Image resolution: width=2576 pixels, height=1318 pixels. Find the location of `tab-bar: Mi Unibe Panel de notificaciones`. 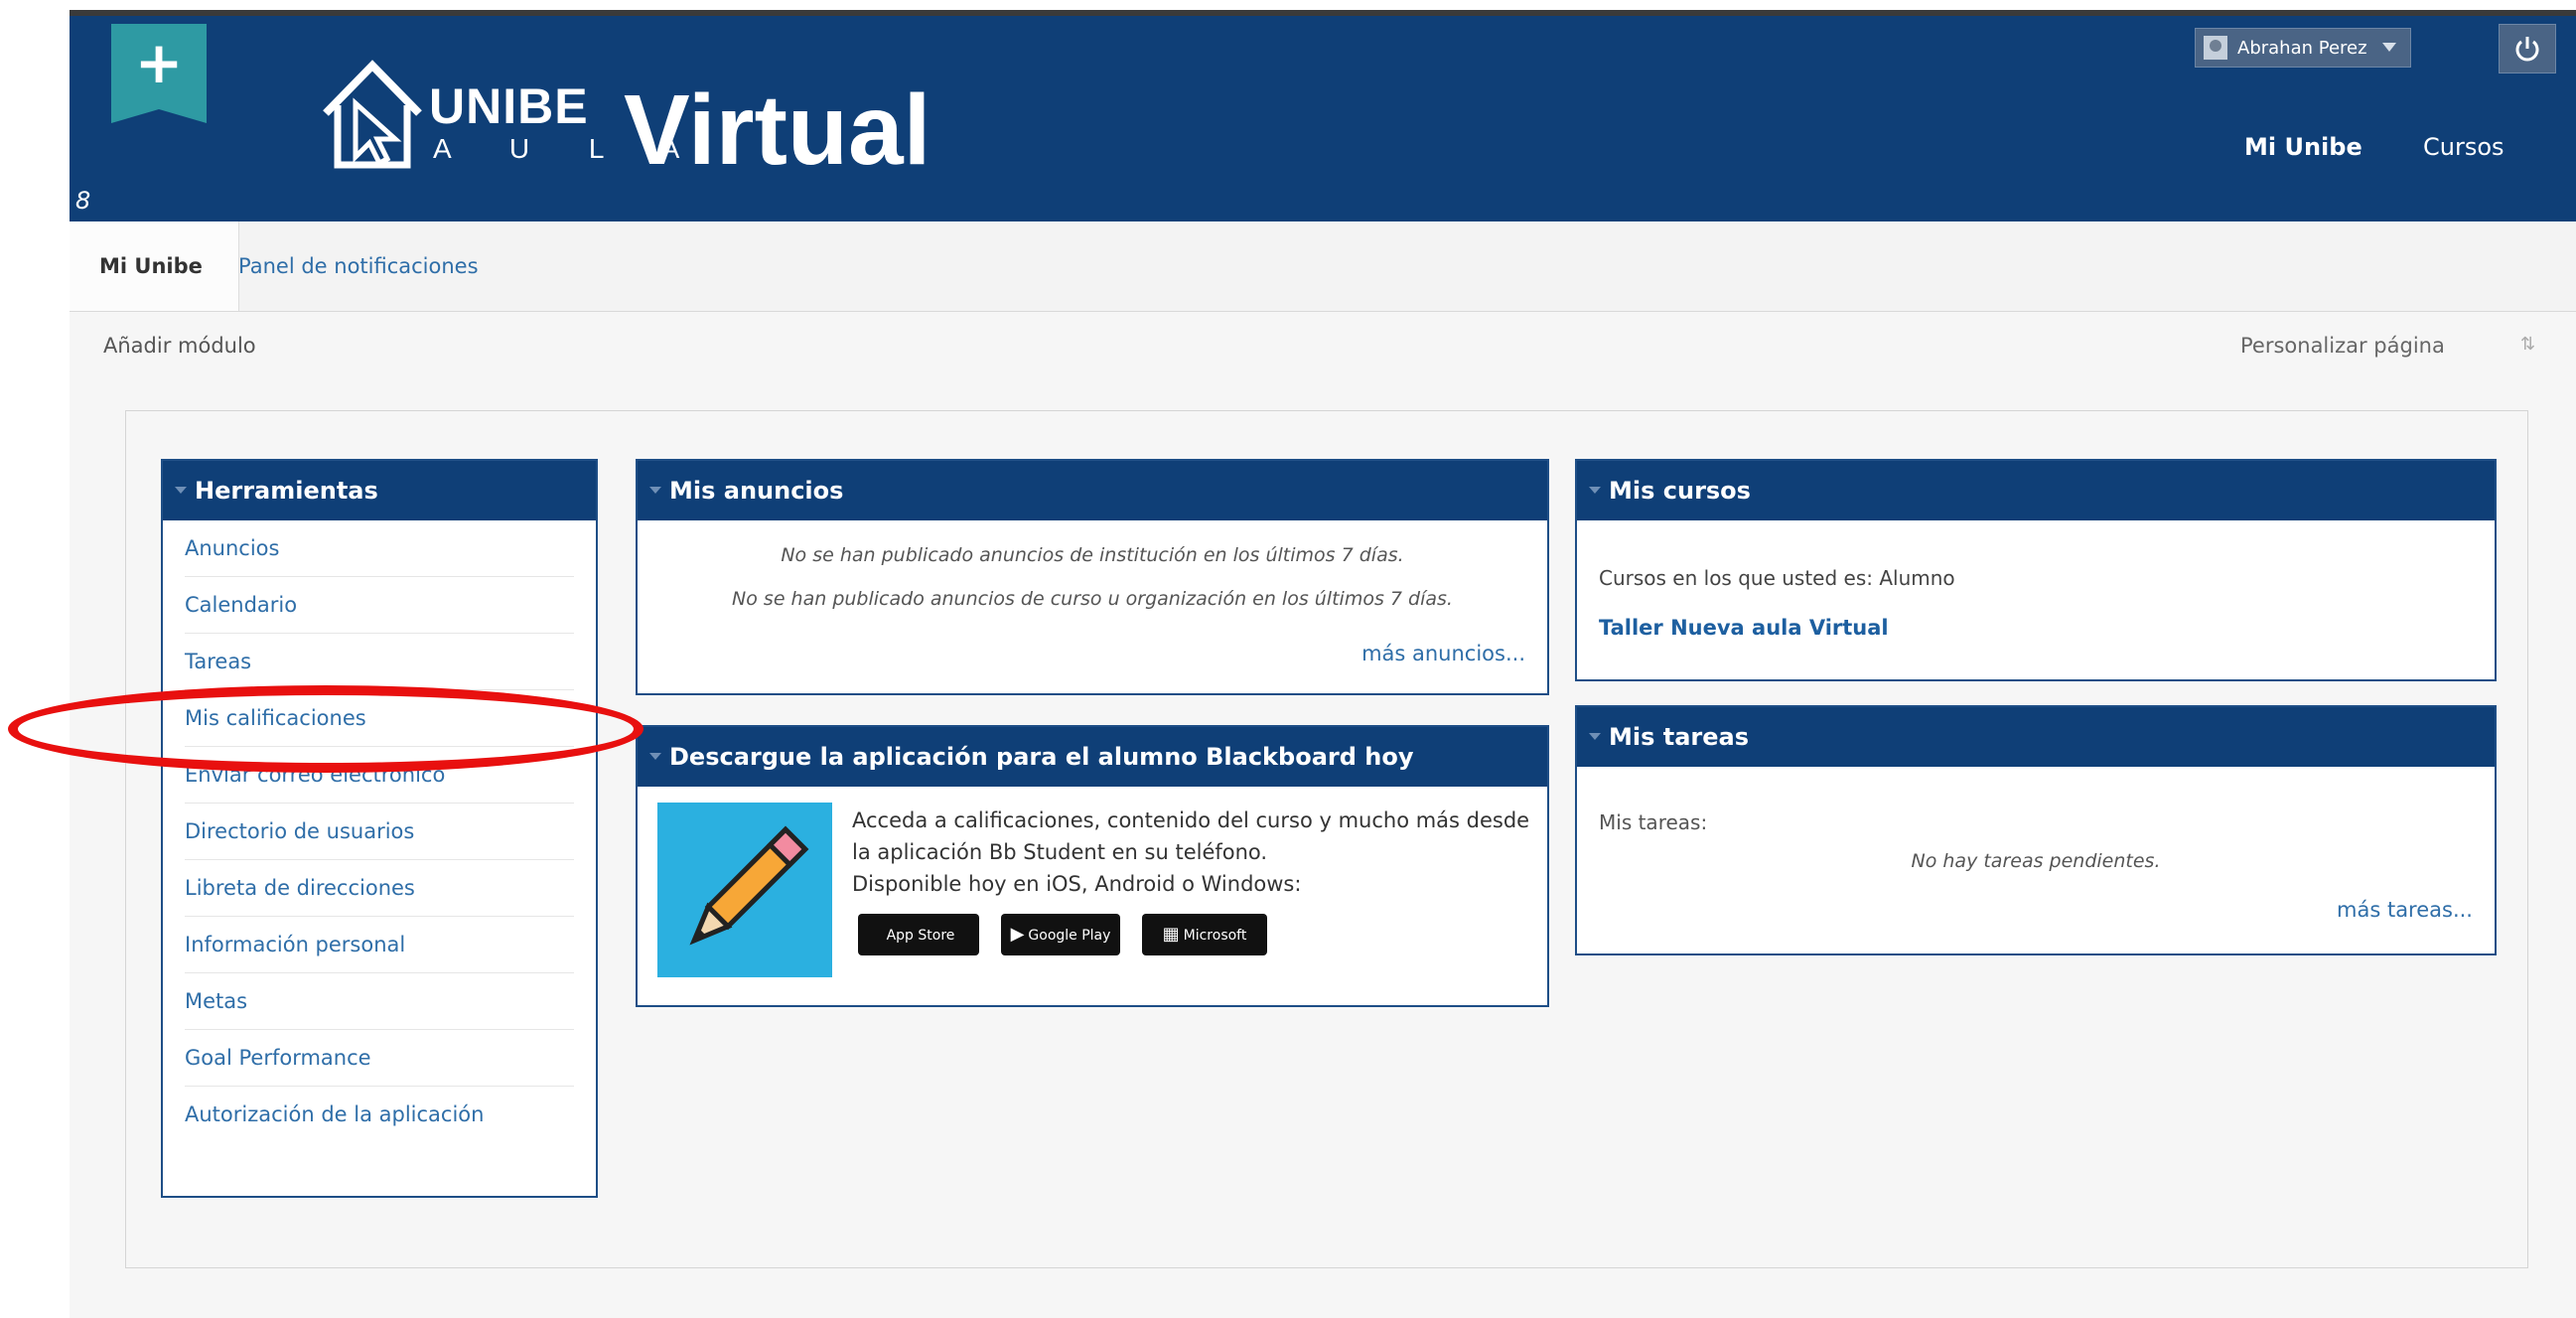

tab-bar: Mi Unibe Panel de notificaciones is located at coordinates (1323, 267).